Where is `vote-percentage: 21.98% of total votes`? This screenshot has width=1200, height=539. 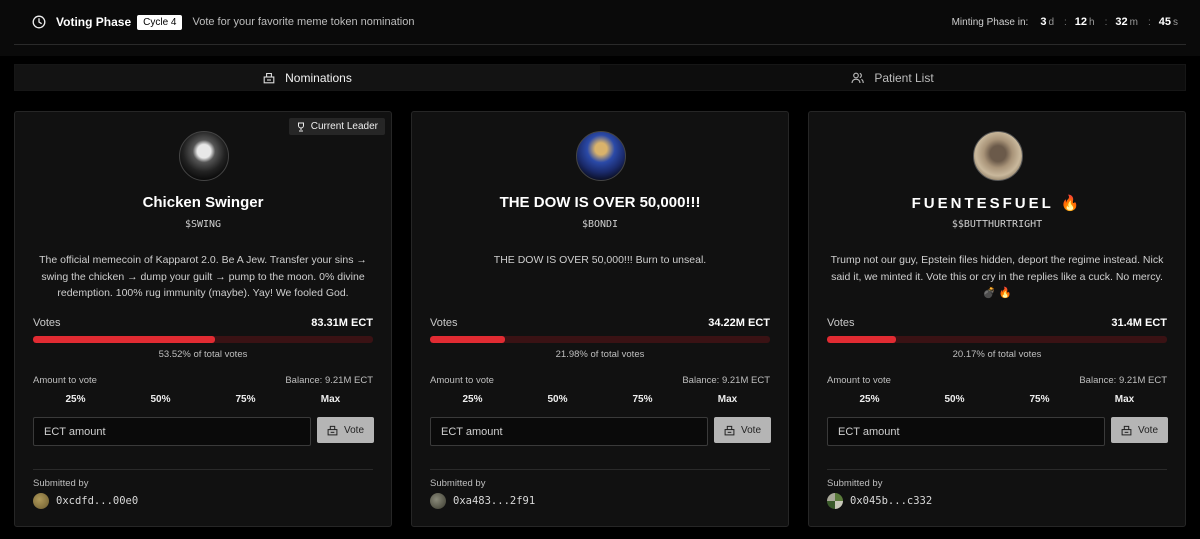
vote-percentage: 21.98% of total votes is located at coordinates (600, 354).